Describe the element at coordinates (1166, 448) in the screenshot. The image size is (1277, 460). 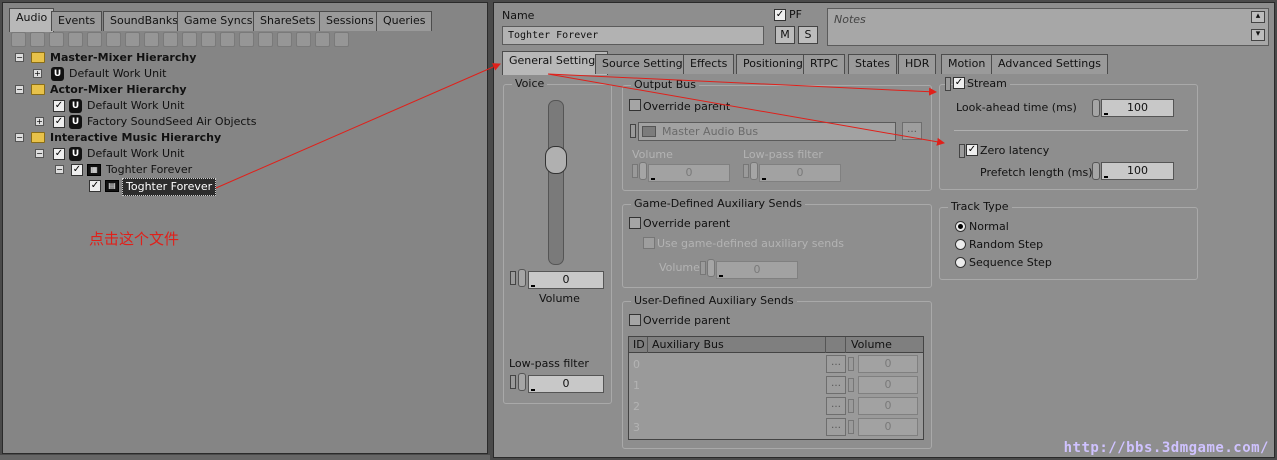
I see `watermark-text: http://bbs.3dmgame.com/` at that location.